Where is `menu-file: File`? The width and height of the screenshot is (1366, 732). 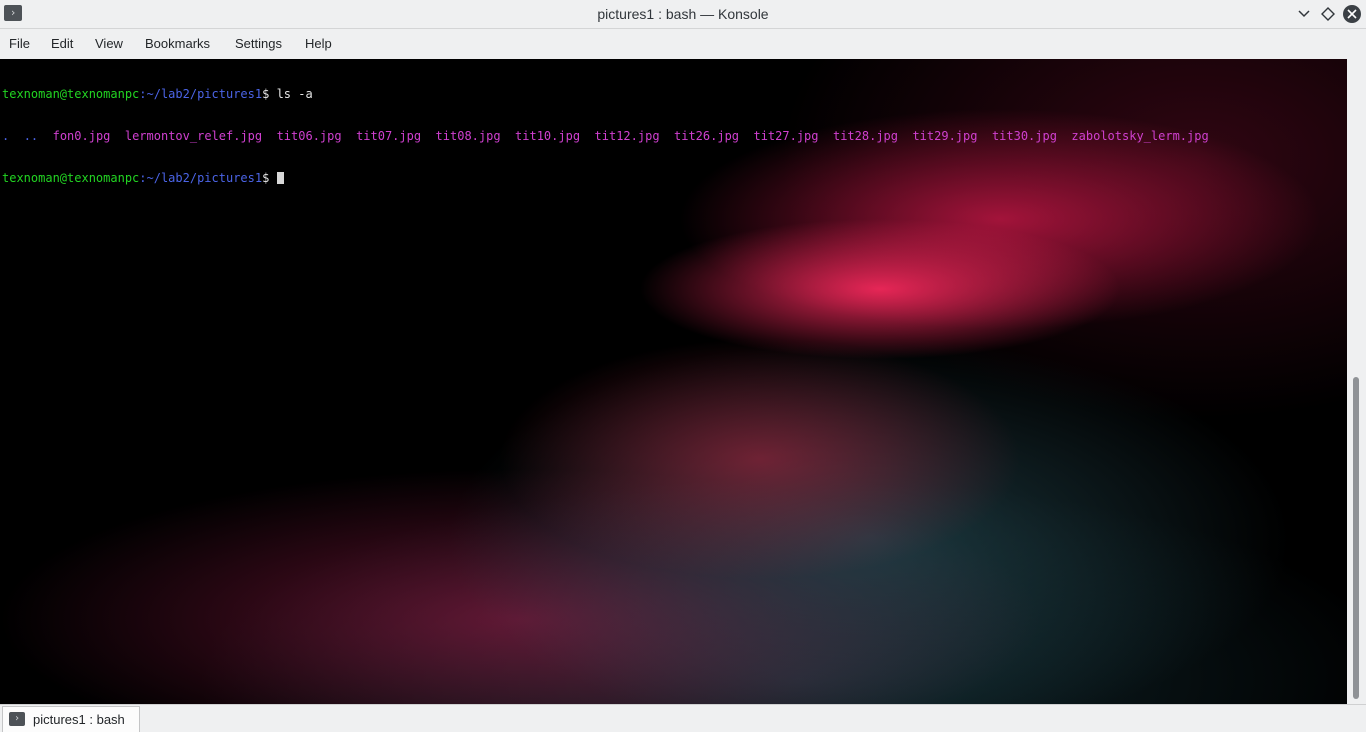 menu-file: File is located at coordinates (19, 44).